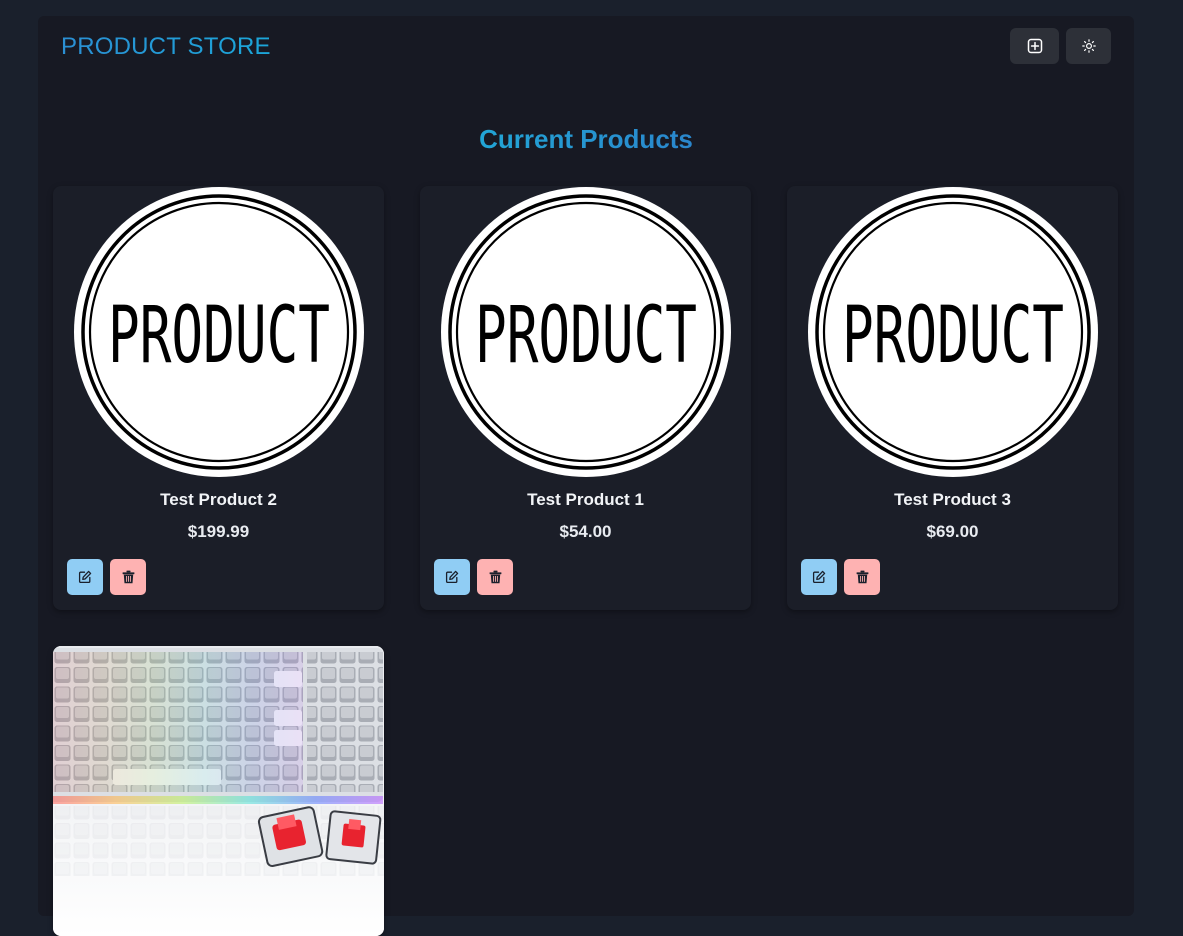  I want to click on product-price: $199.99, so click(218, 531).